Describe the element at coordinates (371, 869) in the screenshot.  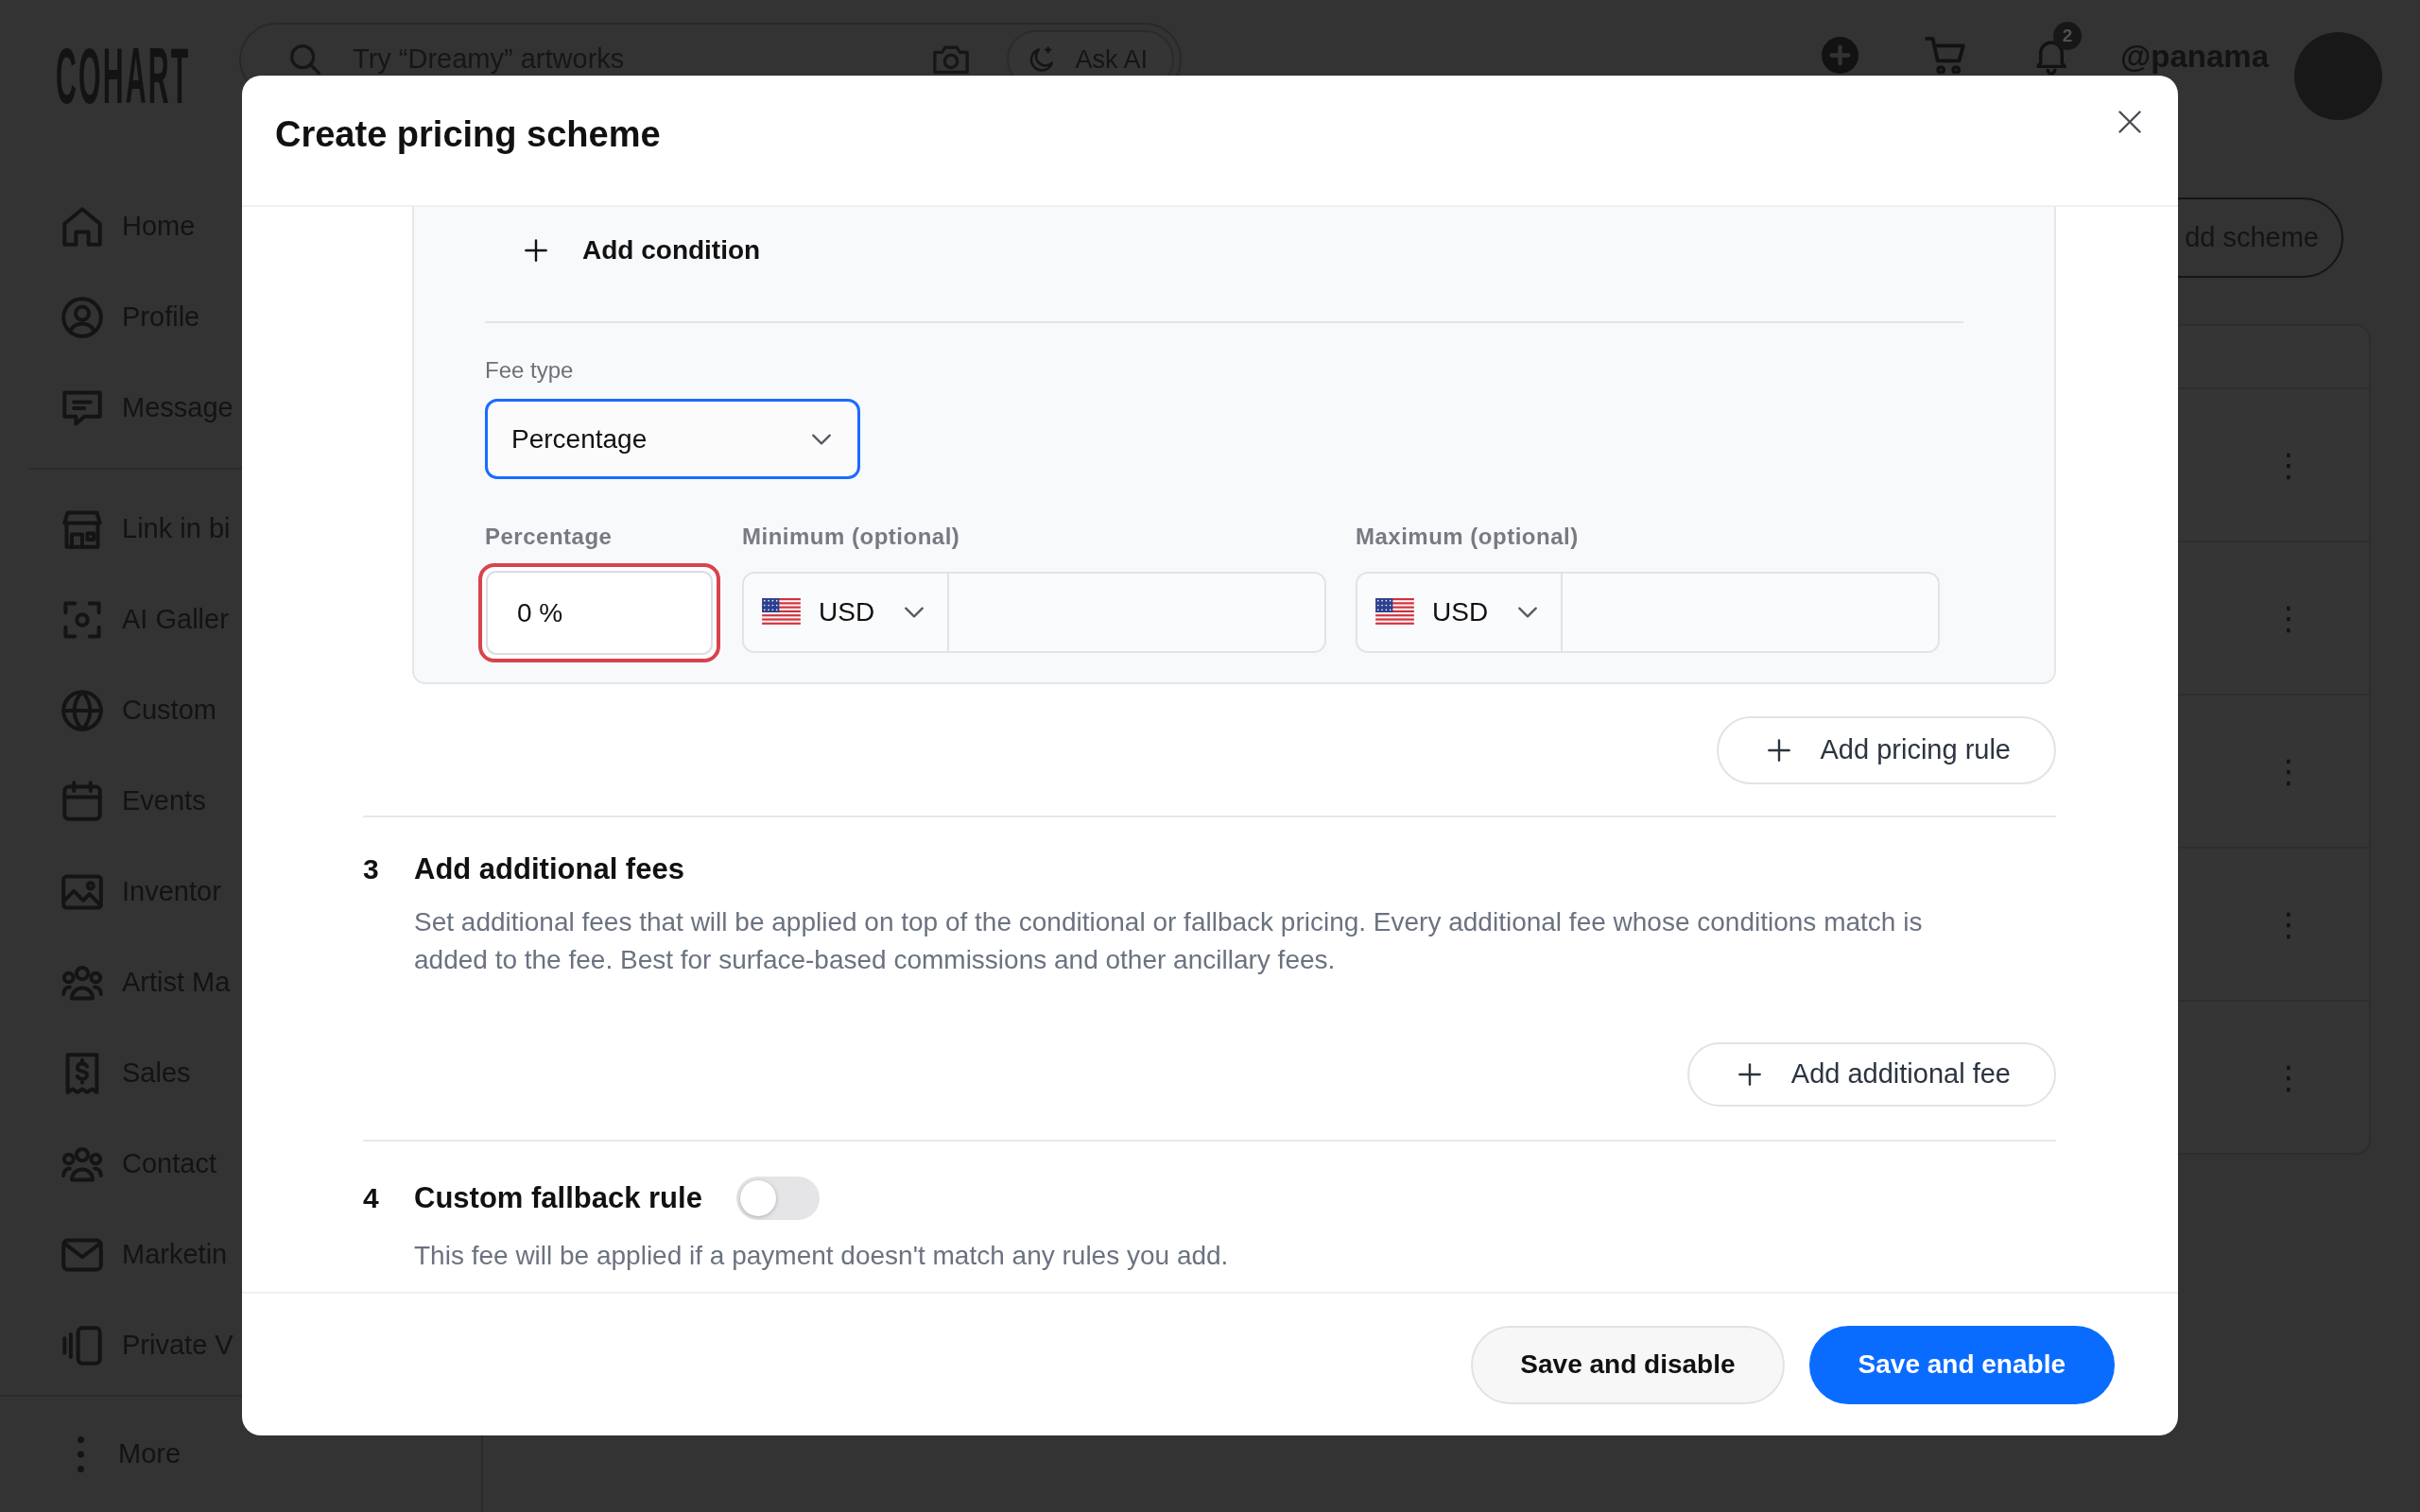
I see `section-number: 3` at that location.